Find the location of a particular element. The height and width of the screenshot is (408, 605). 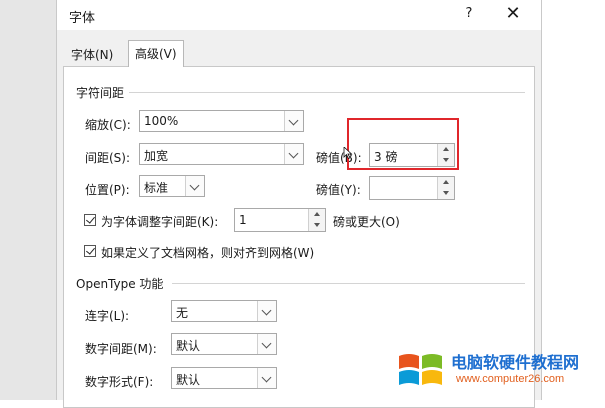

kerning-checkbox is located at coordinates (90, 220).